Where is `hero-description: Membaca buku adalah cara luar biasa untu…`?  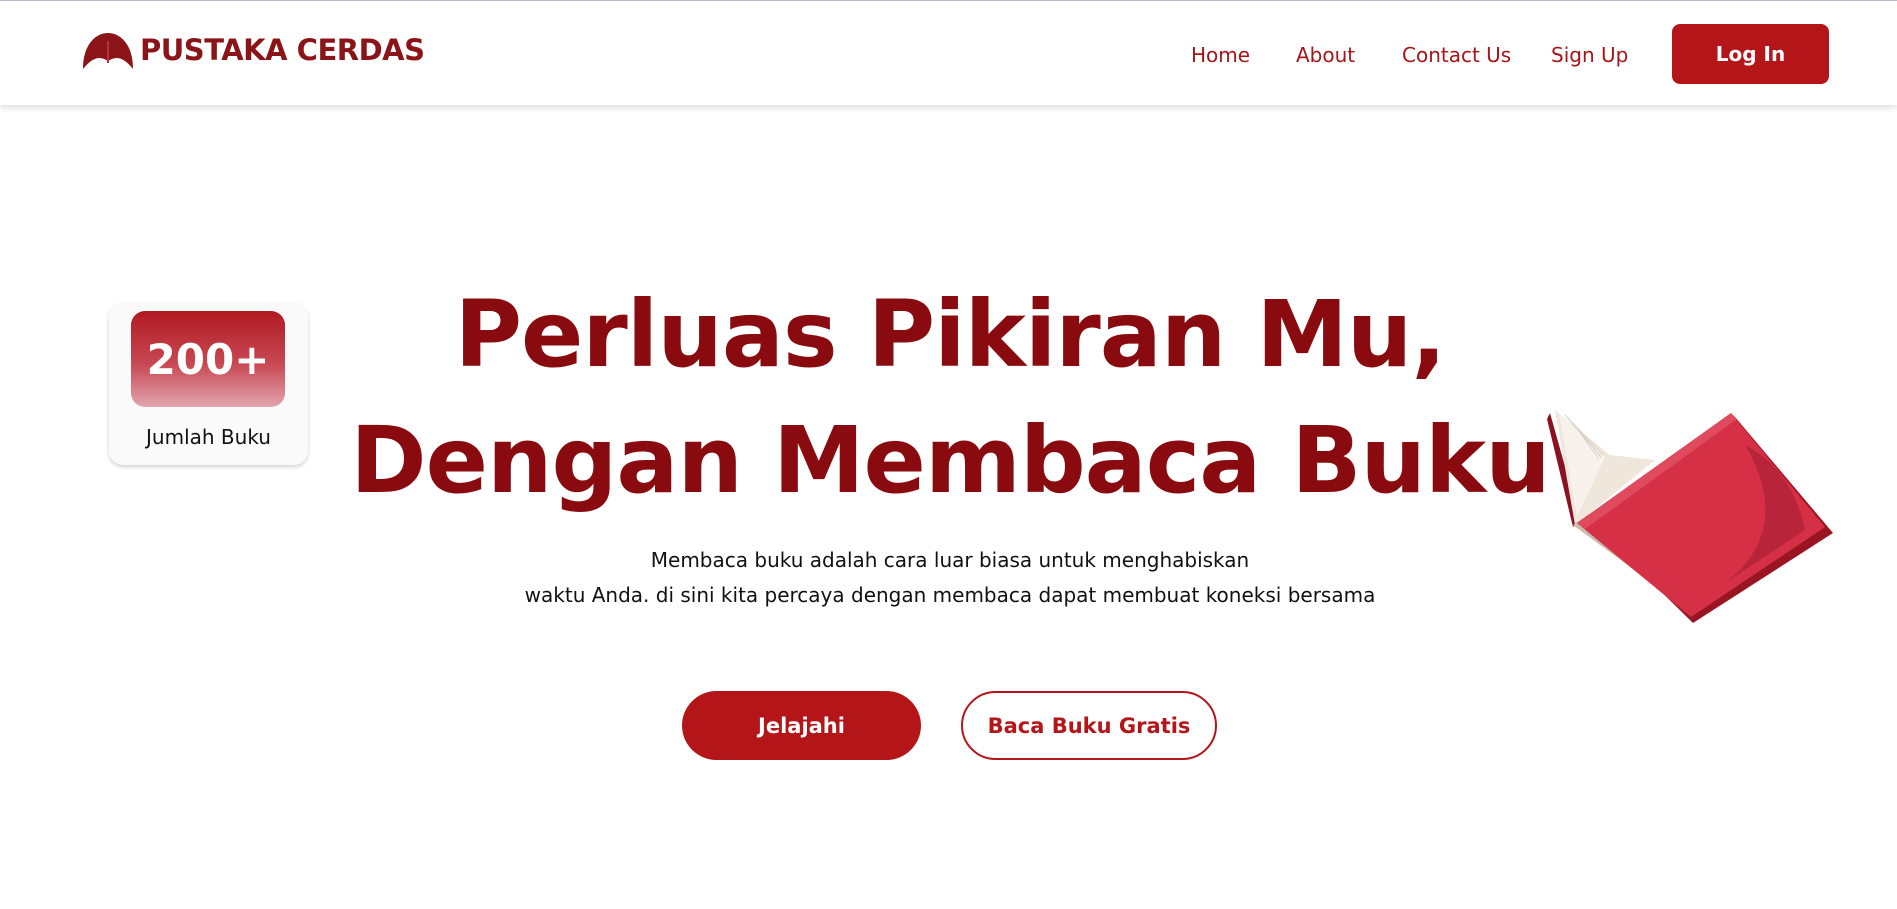 hero-description: Membaca buku adalah cara luar biasa untu… is located at coordinates (950, 578).